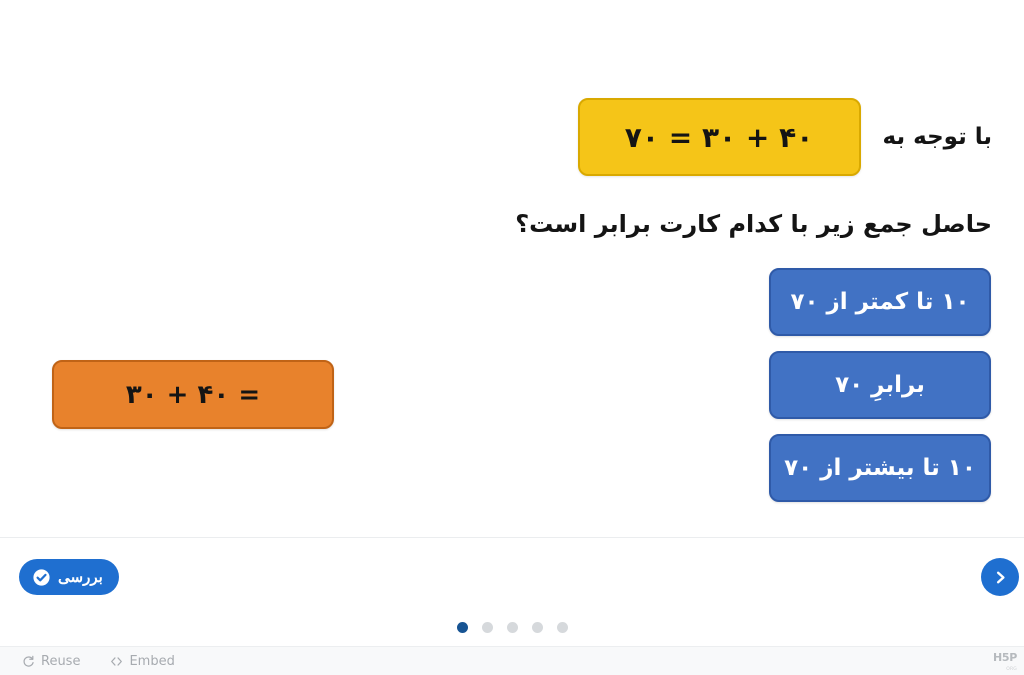 The width and height of the screenshot is (1024, 675). Describe the element at coordinates (1004, 657) in the screenshot. I see `h5p-logo-text: H5P` at that location.